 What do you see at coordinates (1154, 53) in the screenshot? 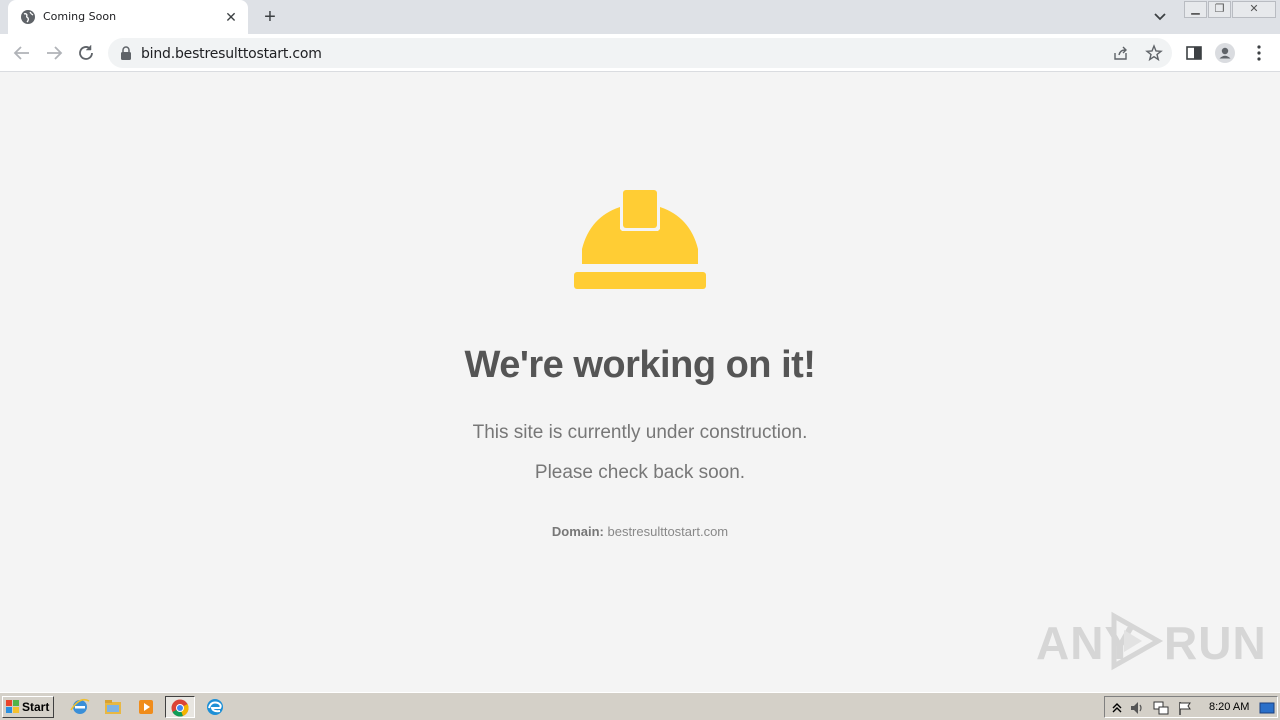
I see `bookmark-star-icon` at bounding box center [1154, 53].